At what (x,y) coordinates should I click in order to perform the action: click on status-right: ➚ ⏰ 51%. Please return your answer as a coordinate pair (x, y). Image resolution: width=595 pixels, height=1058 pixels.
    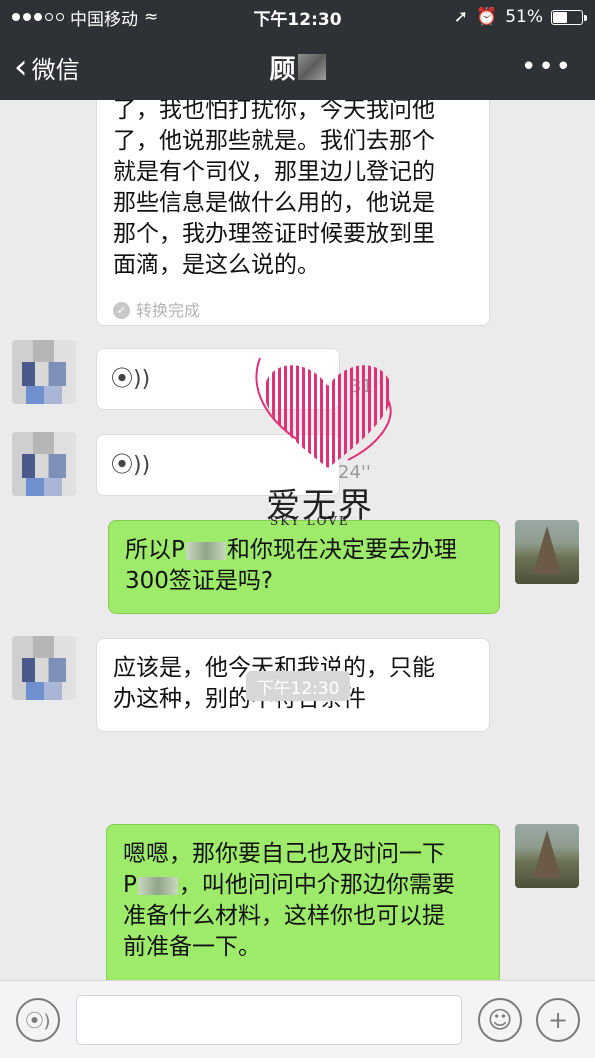
    Looking at the image, I should click on (480, 17).